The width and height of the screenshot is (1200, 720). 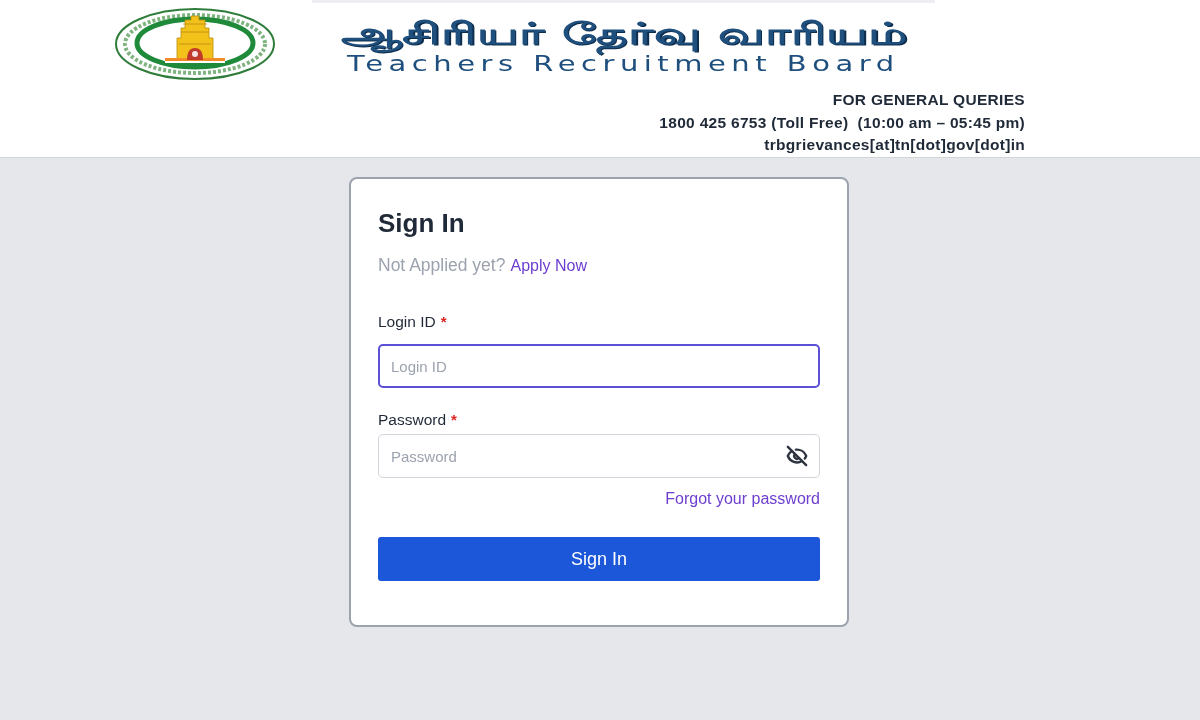 What do you see at coordinates (599, 456) in the screenshot?
I see `password-field: Password` at bounding box center [599, 456].